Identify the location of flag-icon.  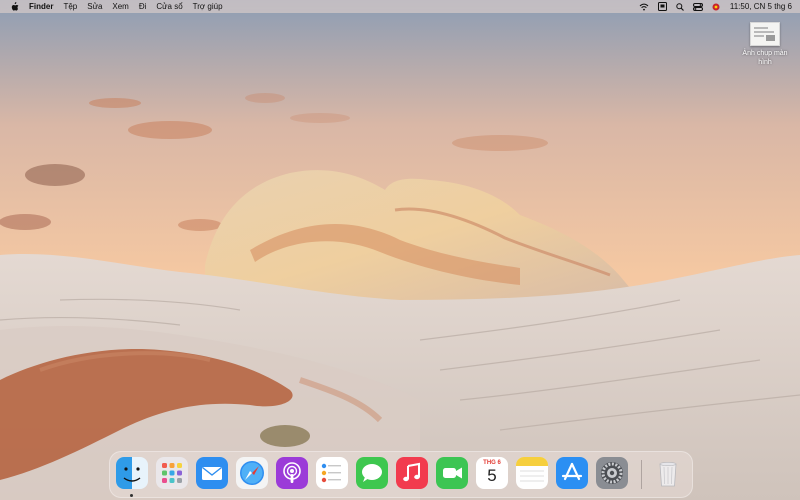
(716, 7).